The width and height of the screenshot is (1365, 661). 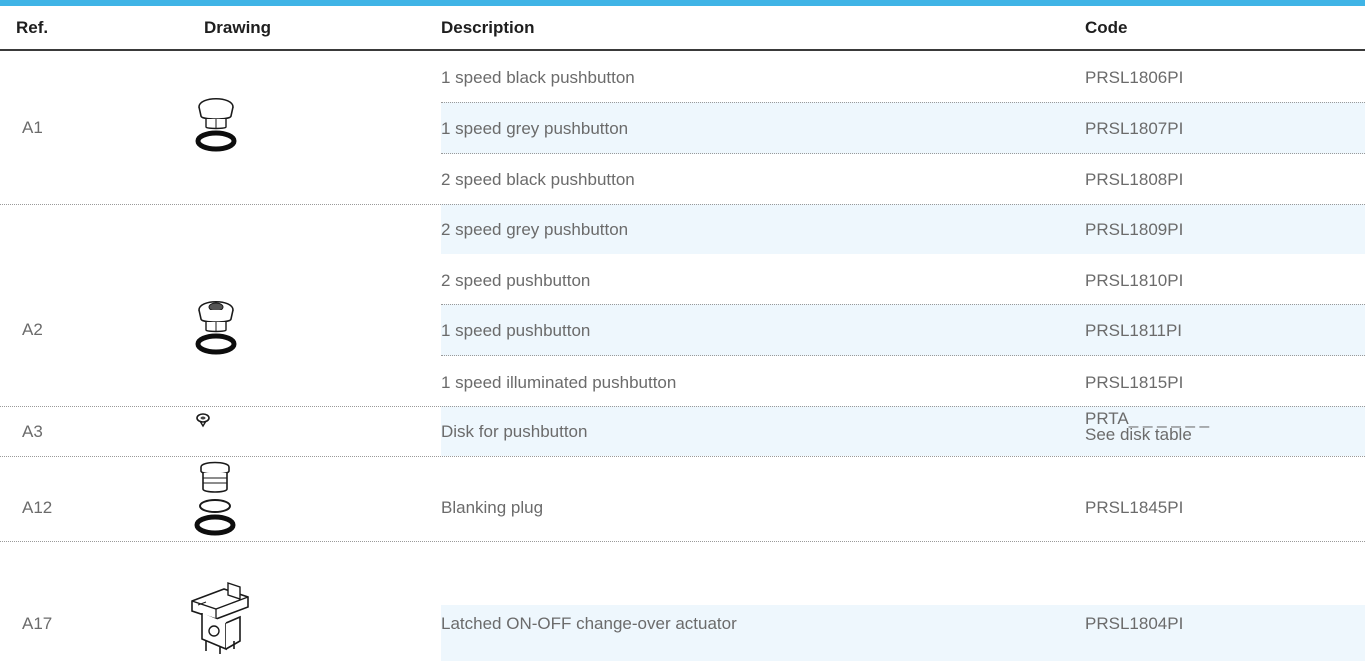 What do you see at coordinates (535, 128) in the screenshot?
I see `description-cell: 1 speed grey pushbutton` at bounding box center [535, 128].